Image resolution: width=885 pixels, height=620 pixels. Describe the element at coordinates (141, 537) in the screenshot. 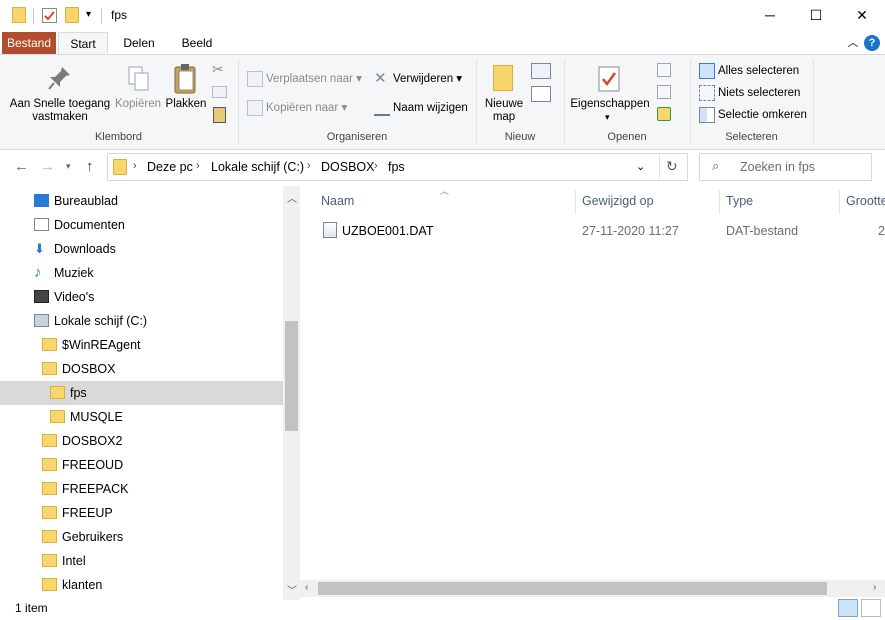

I see `nav-item: Gebruikers` at that location.